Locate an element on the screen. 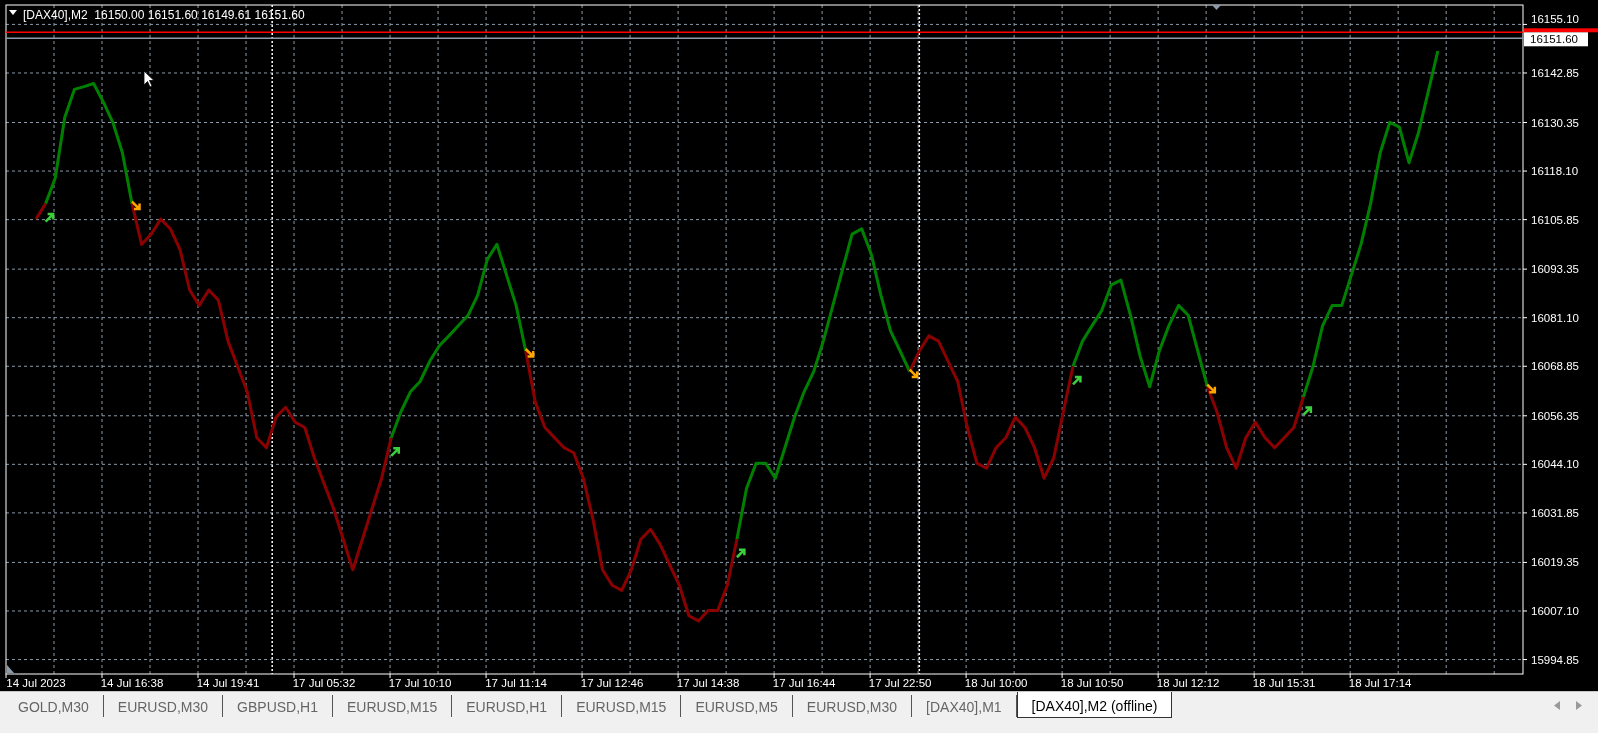 This screenshot has height=733, width=1598. price-axis-label: 16007.10 is located at coordinates (1555, 611).